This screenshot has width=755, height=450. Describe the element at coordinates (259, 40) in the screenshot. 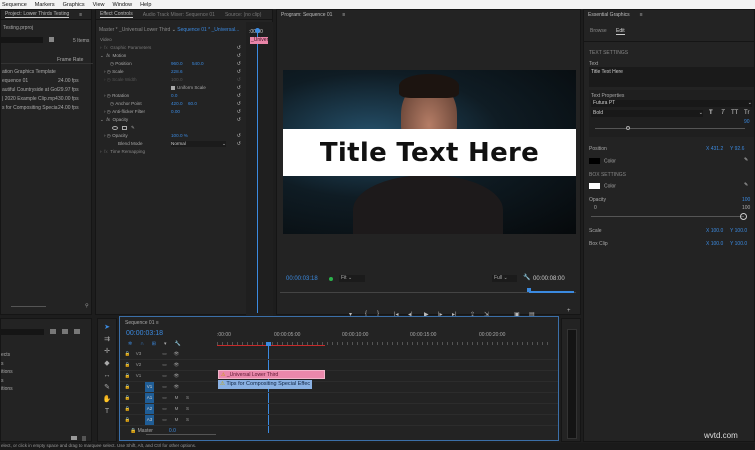

I see `mini-clip-bar: _Univer` at that location.